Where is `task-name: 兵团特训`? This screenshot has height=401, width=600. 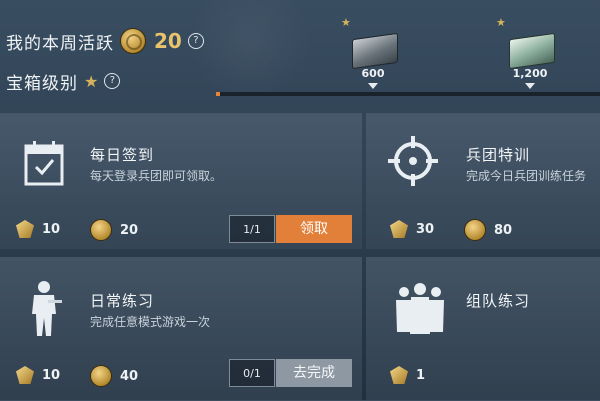
task-name: 兵团特训 is located at coordinates (498, 155).